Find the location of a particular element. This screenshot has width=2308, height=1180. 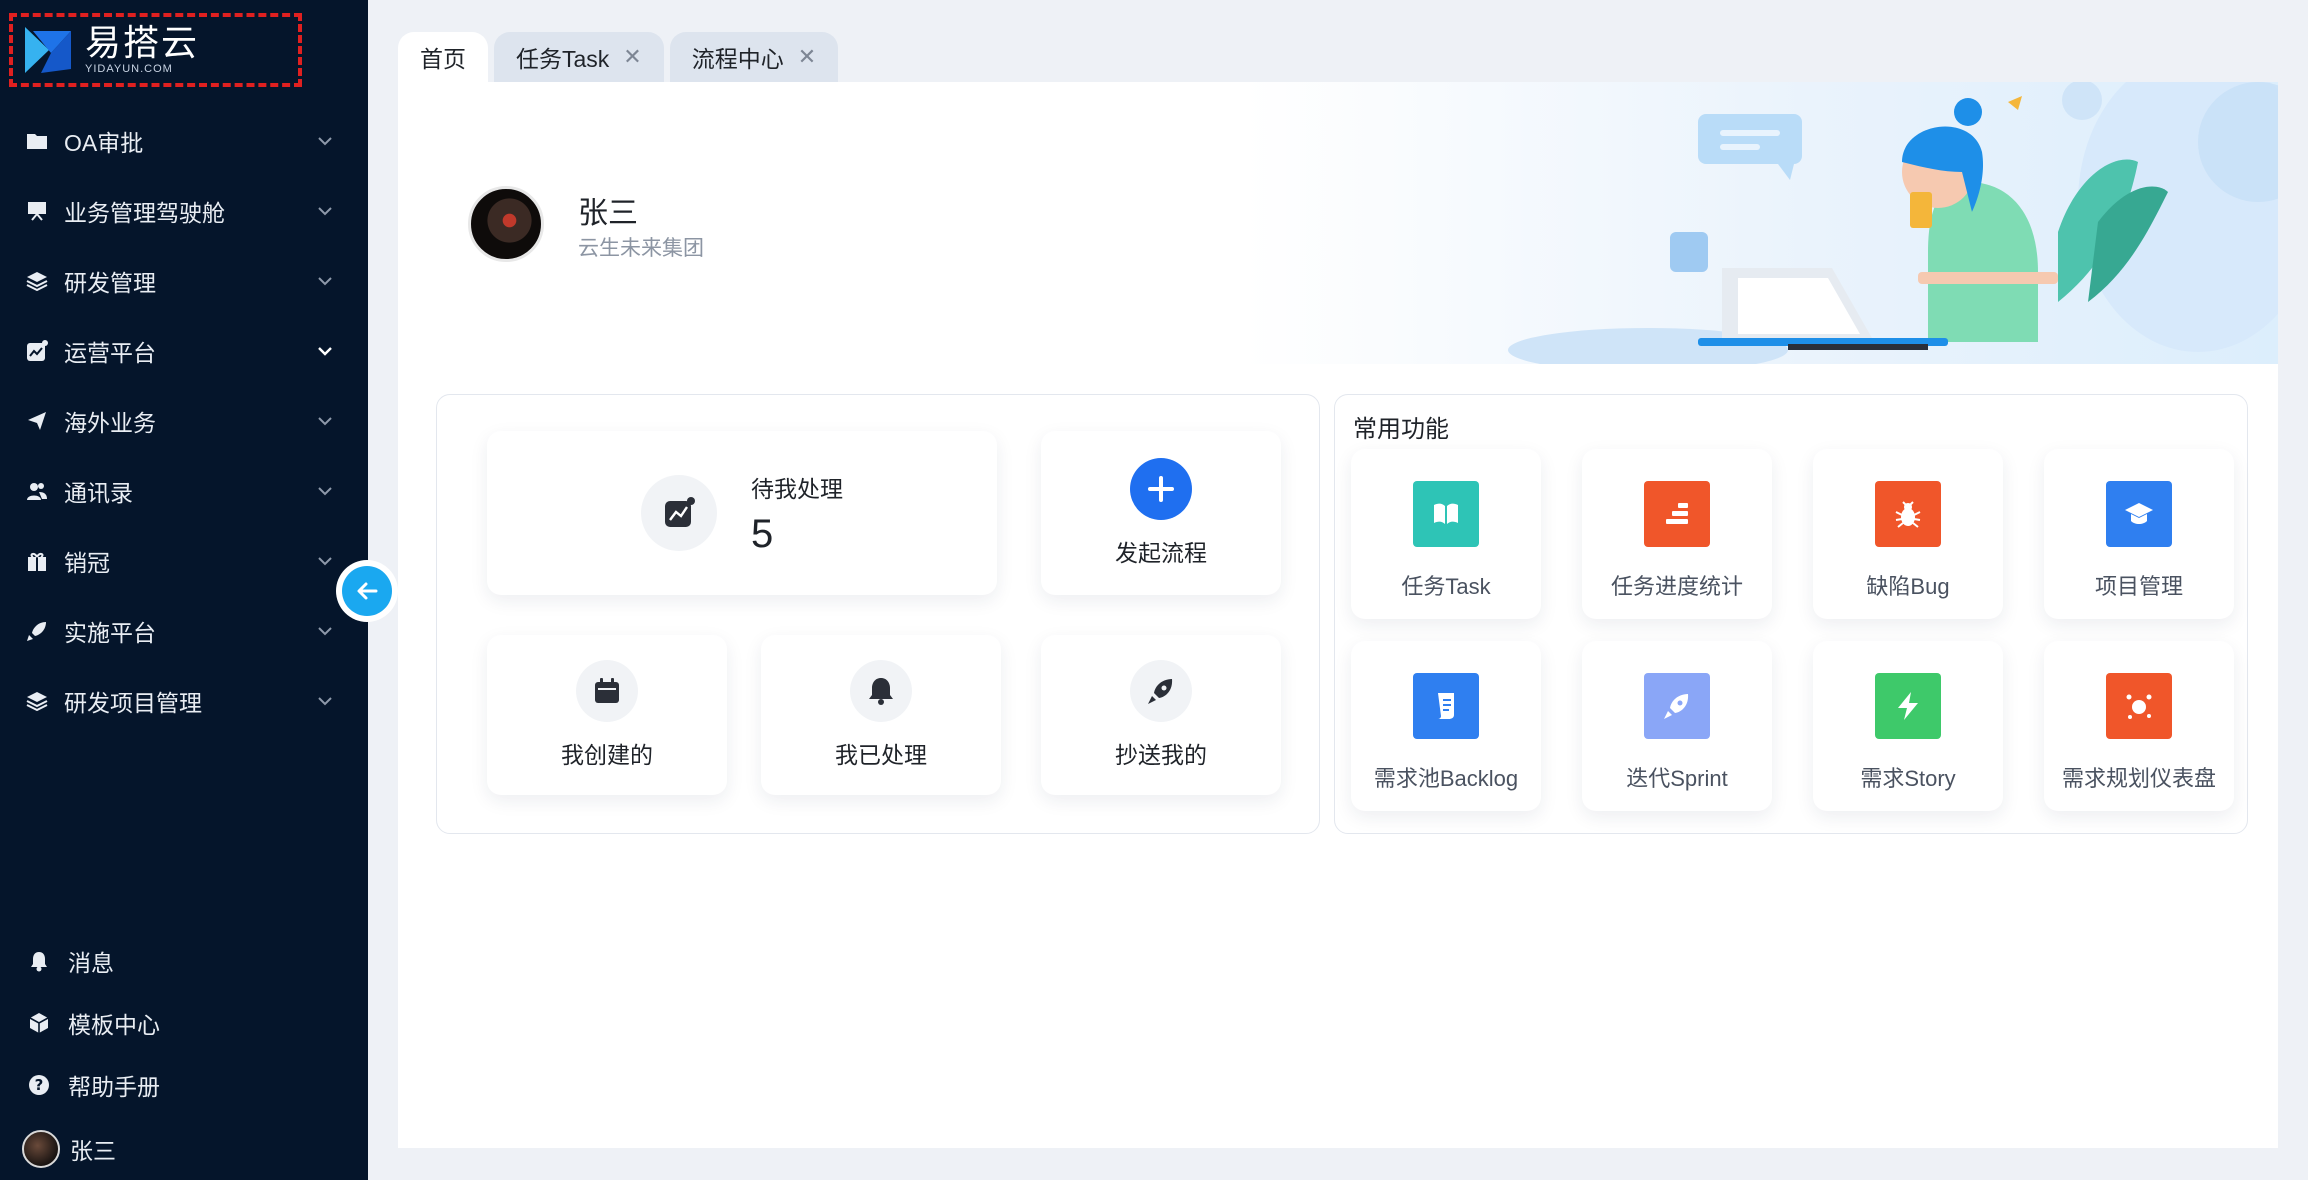

sidebar-item-messages: 消息 is located at coordinates (184, 961).